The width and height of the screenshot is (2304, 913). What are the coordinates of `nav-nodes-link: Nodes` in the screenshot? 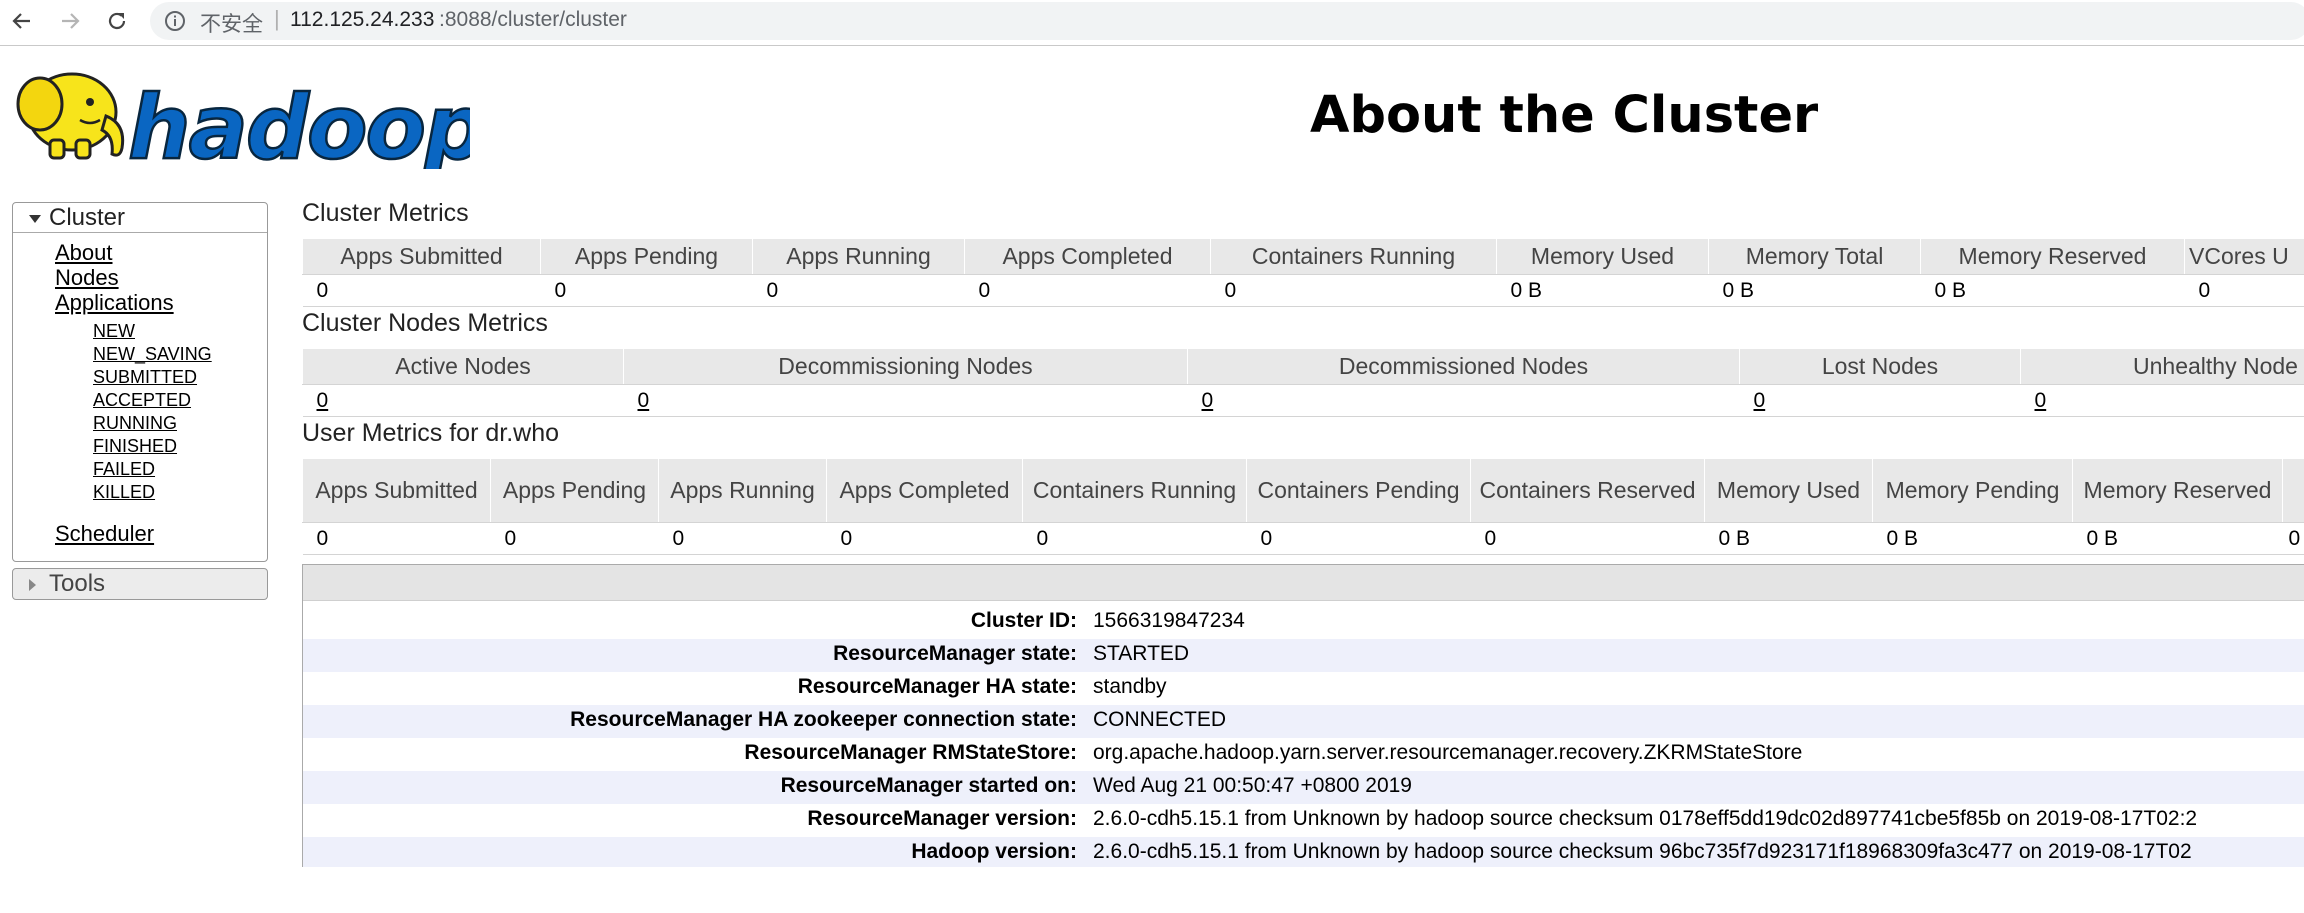 It's located at (87, 278).